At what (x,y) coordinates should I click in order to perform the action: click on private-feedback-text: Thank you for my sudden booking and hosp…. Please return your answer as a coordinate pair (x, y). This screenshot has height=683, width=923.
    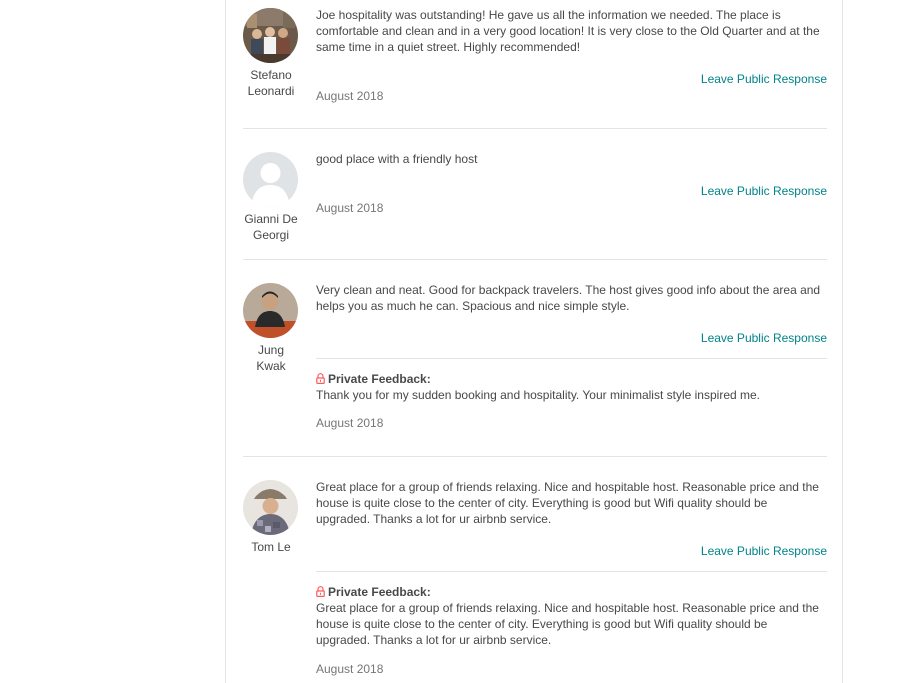
    Looking at the image, I should click on (538, 395).